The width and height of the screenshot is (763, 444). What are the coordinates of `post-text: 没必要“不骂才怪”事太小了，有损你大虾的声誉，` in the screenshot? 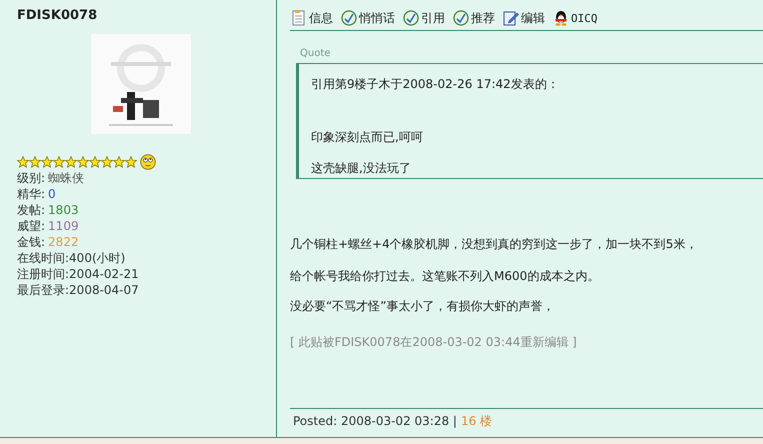 It's located at (423, 306).